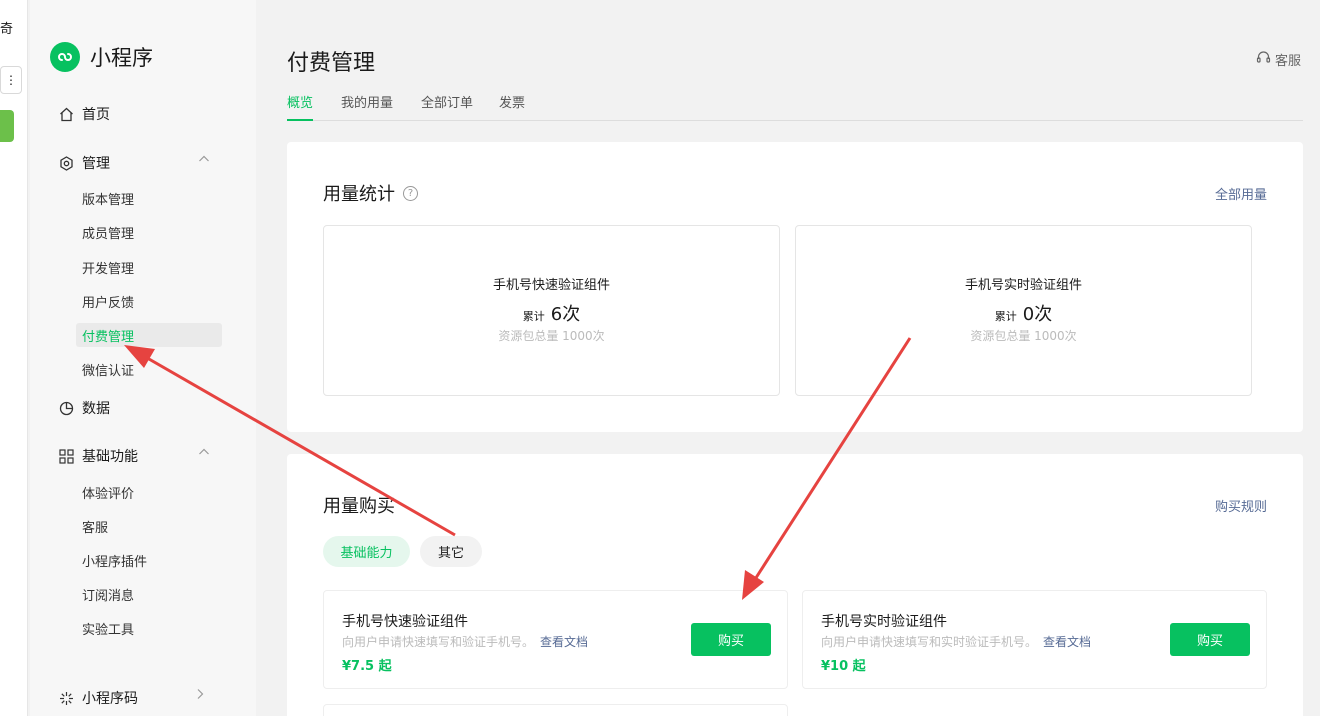 The image size is (1320, 716). What do you see at coordinates (555, 710) in the screenshot?
I see `product-card-partial` at bounding box center [555, 710].